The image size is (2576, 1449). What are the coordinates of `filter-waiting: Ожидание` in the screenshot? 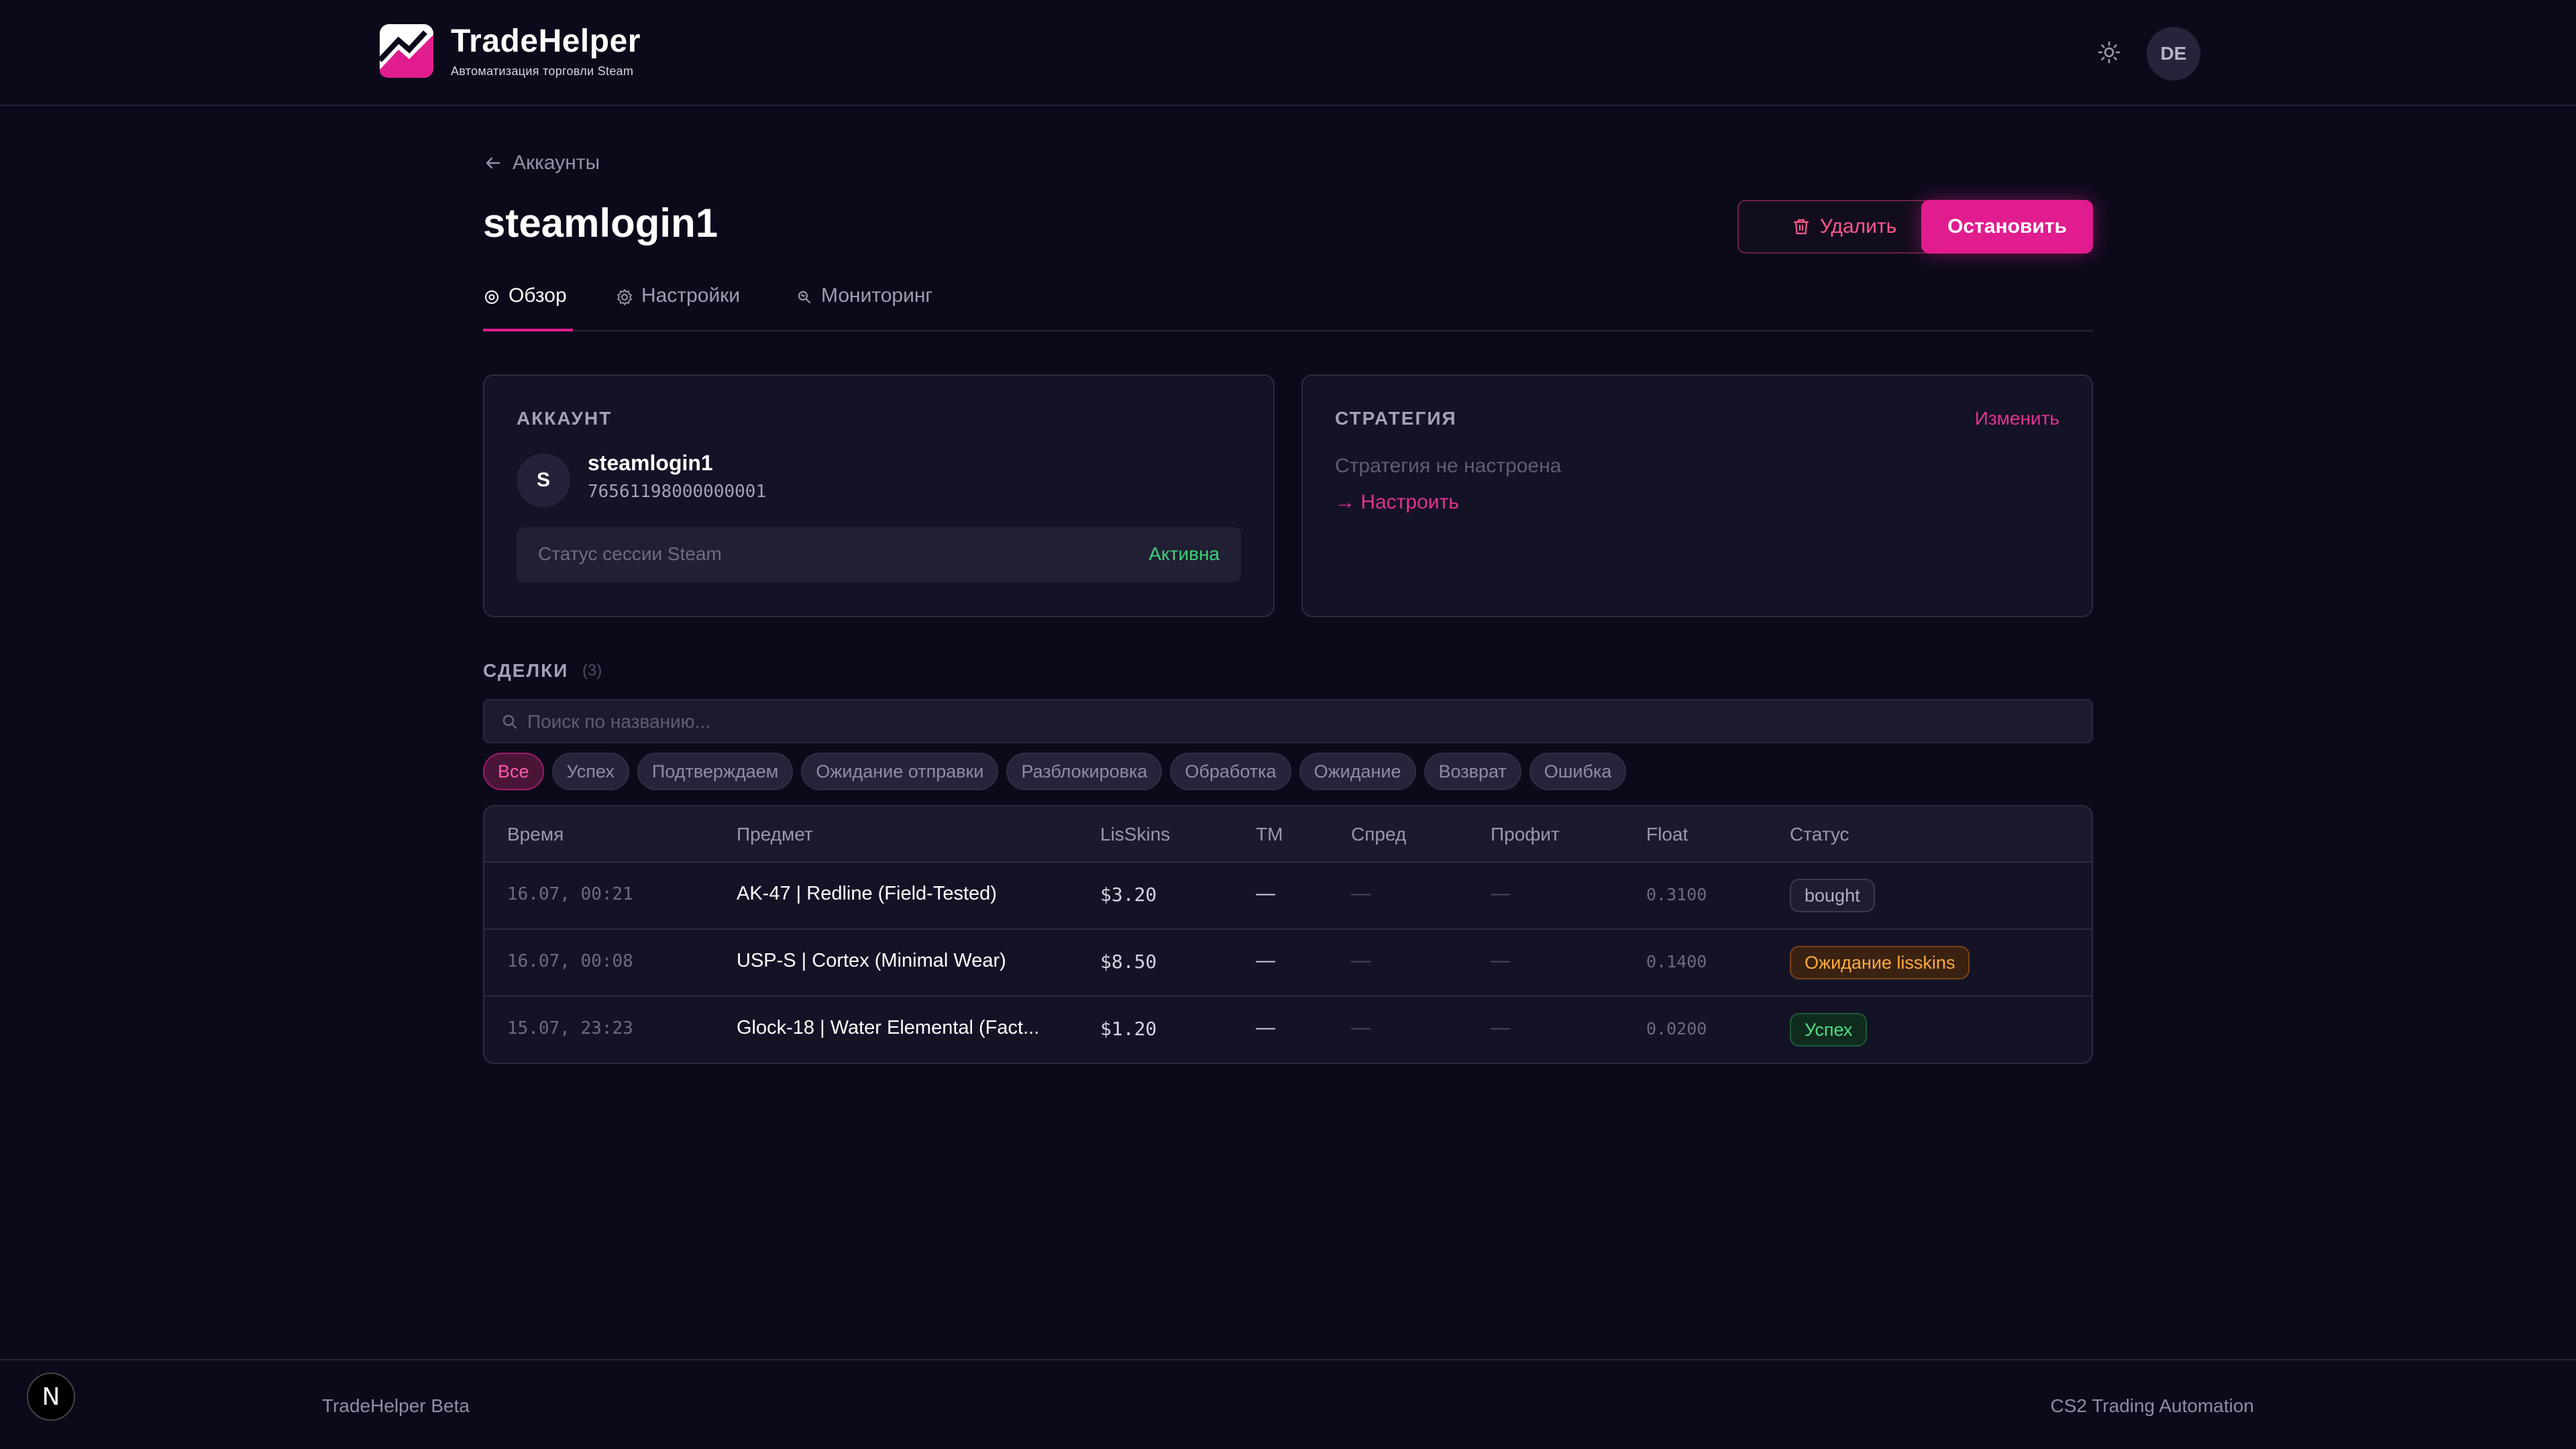 It's located at (1357, 771).